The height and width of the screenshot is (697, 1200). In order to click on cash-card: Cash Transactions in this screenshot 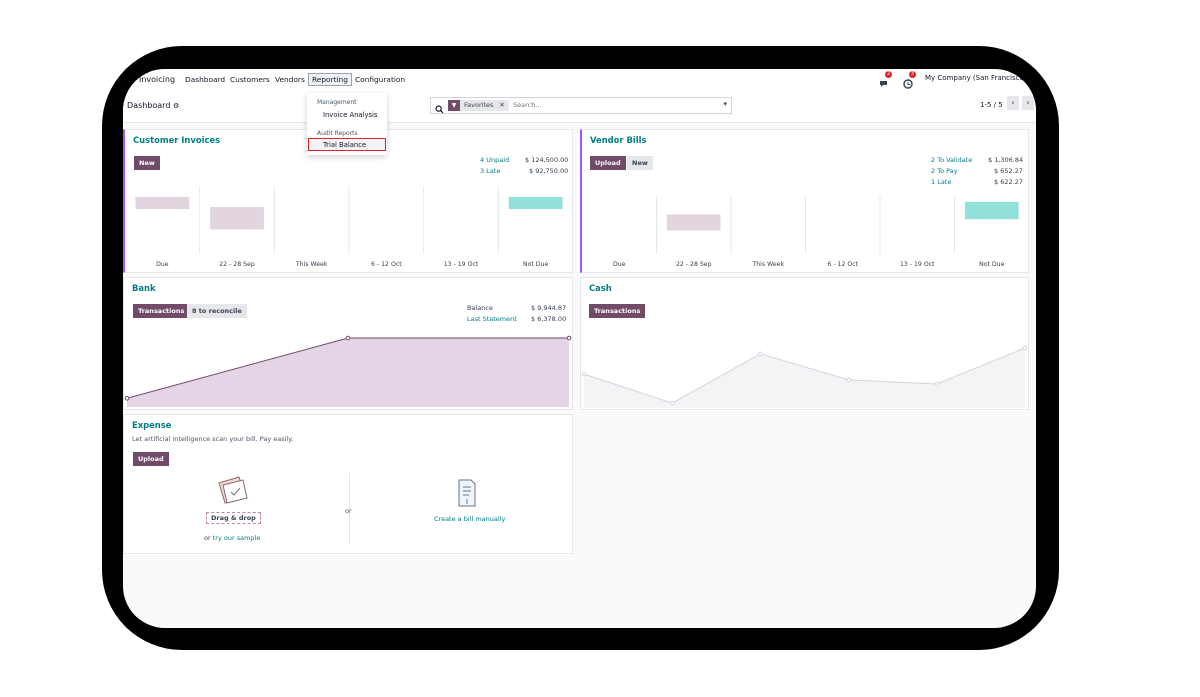, I will do `click(804, 343)`.